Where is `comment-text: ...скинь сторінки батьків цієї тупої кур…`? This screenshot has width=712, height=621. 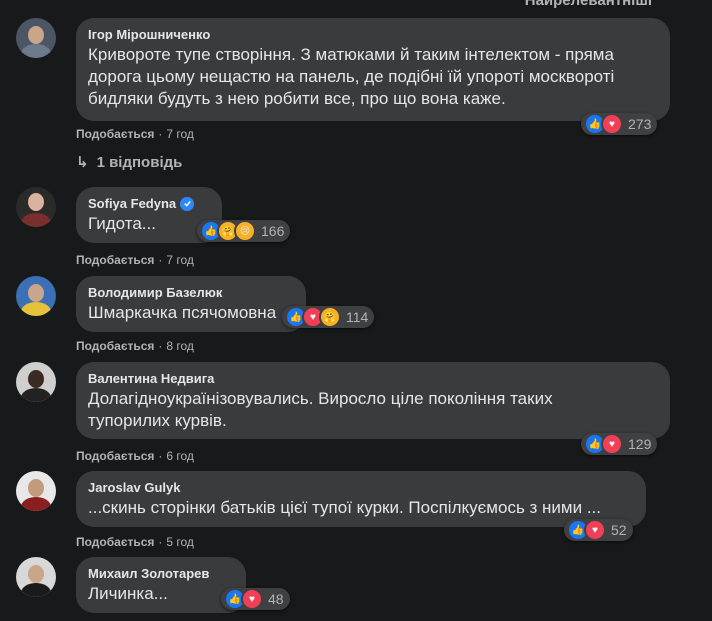 comment-text: ...скинь сторінки батьків цієї тупої кур… is located at coordinates (345, 507).